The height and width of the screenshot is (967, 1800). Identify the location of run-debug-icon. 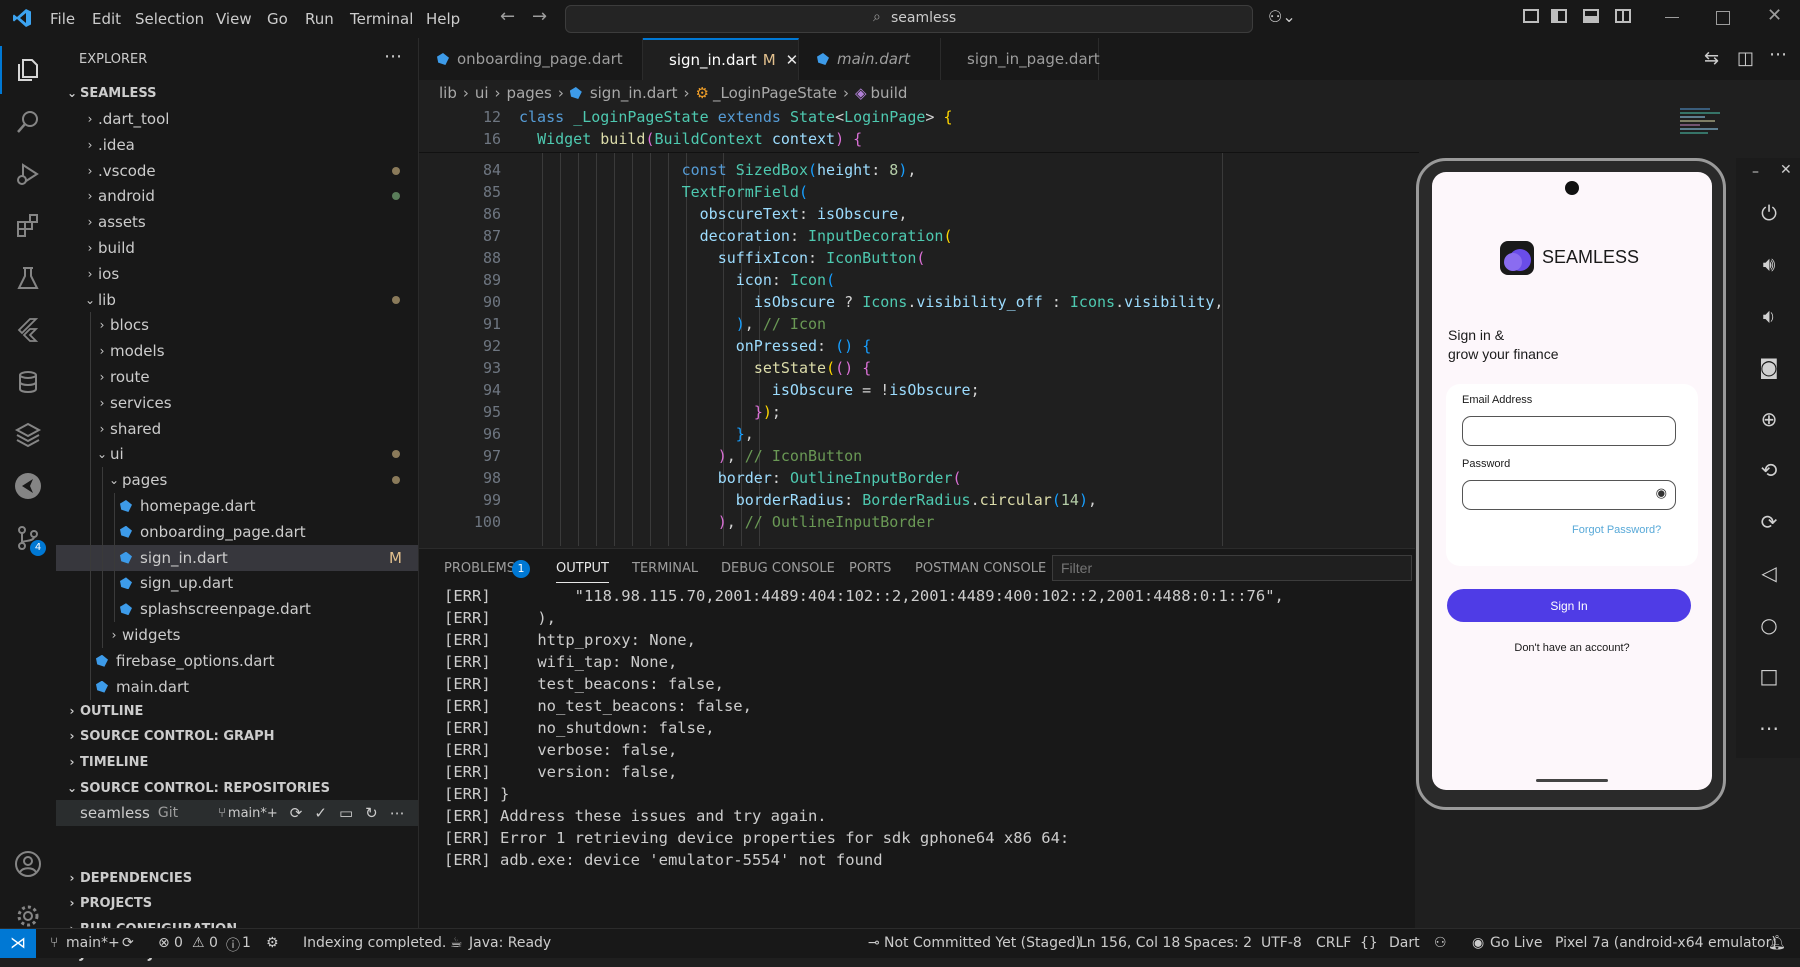
(28, 174).